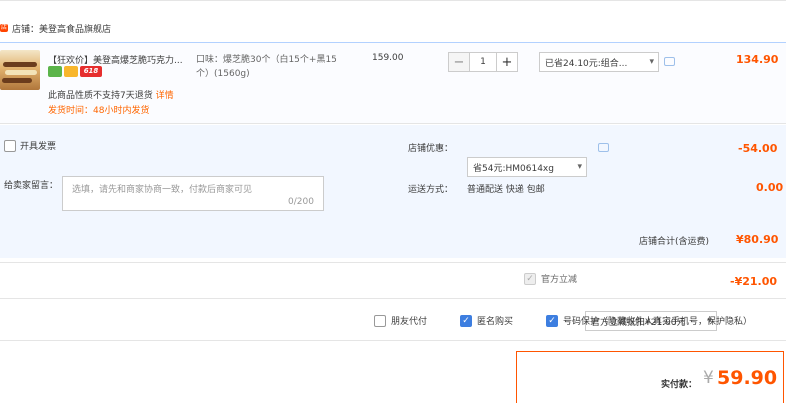 Image resolution: width=786 pixels, height=403 pixels. I want to click on coupon-label: 店铺优惠：, so click(431, 149).